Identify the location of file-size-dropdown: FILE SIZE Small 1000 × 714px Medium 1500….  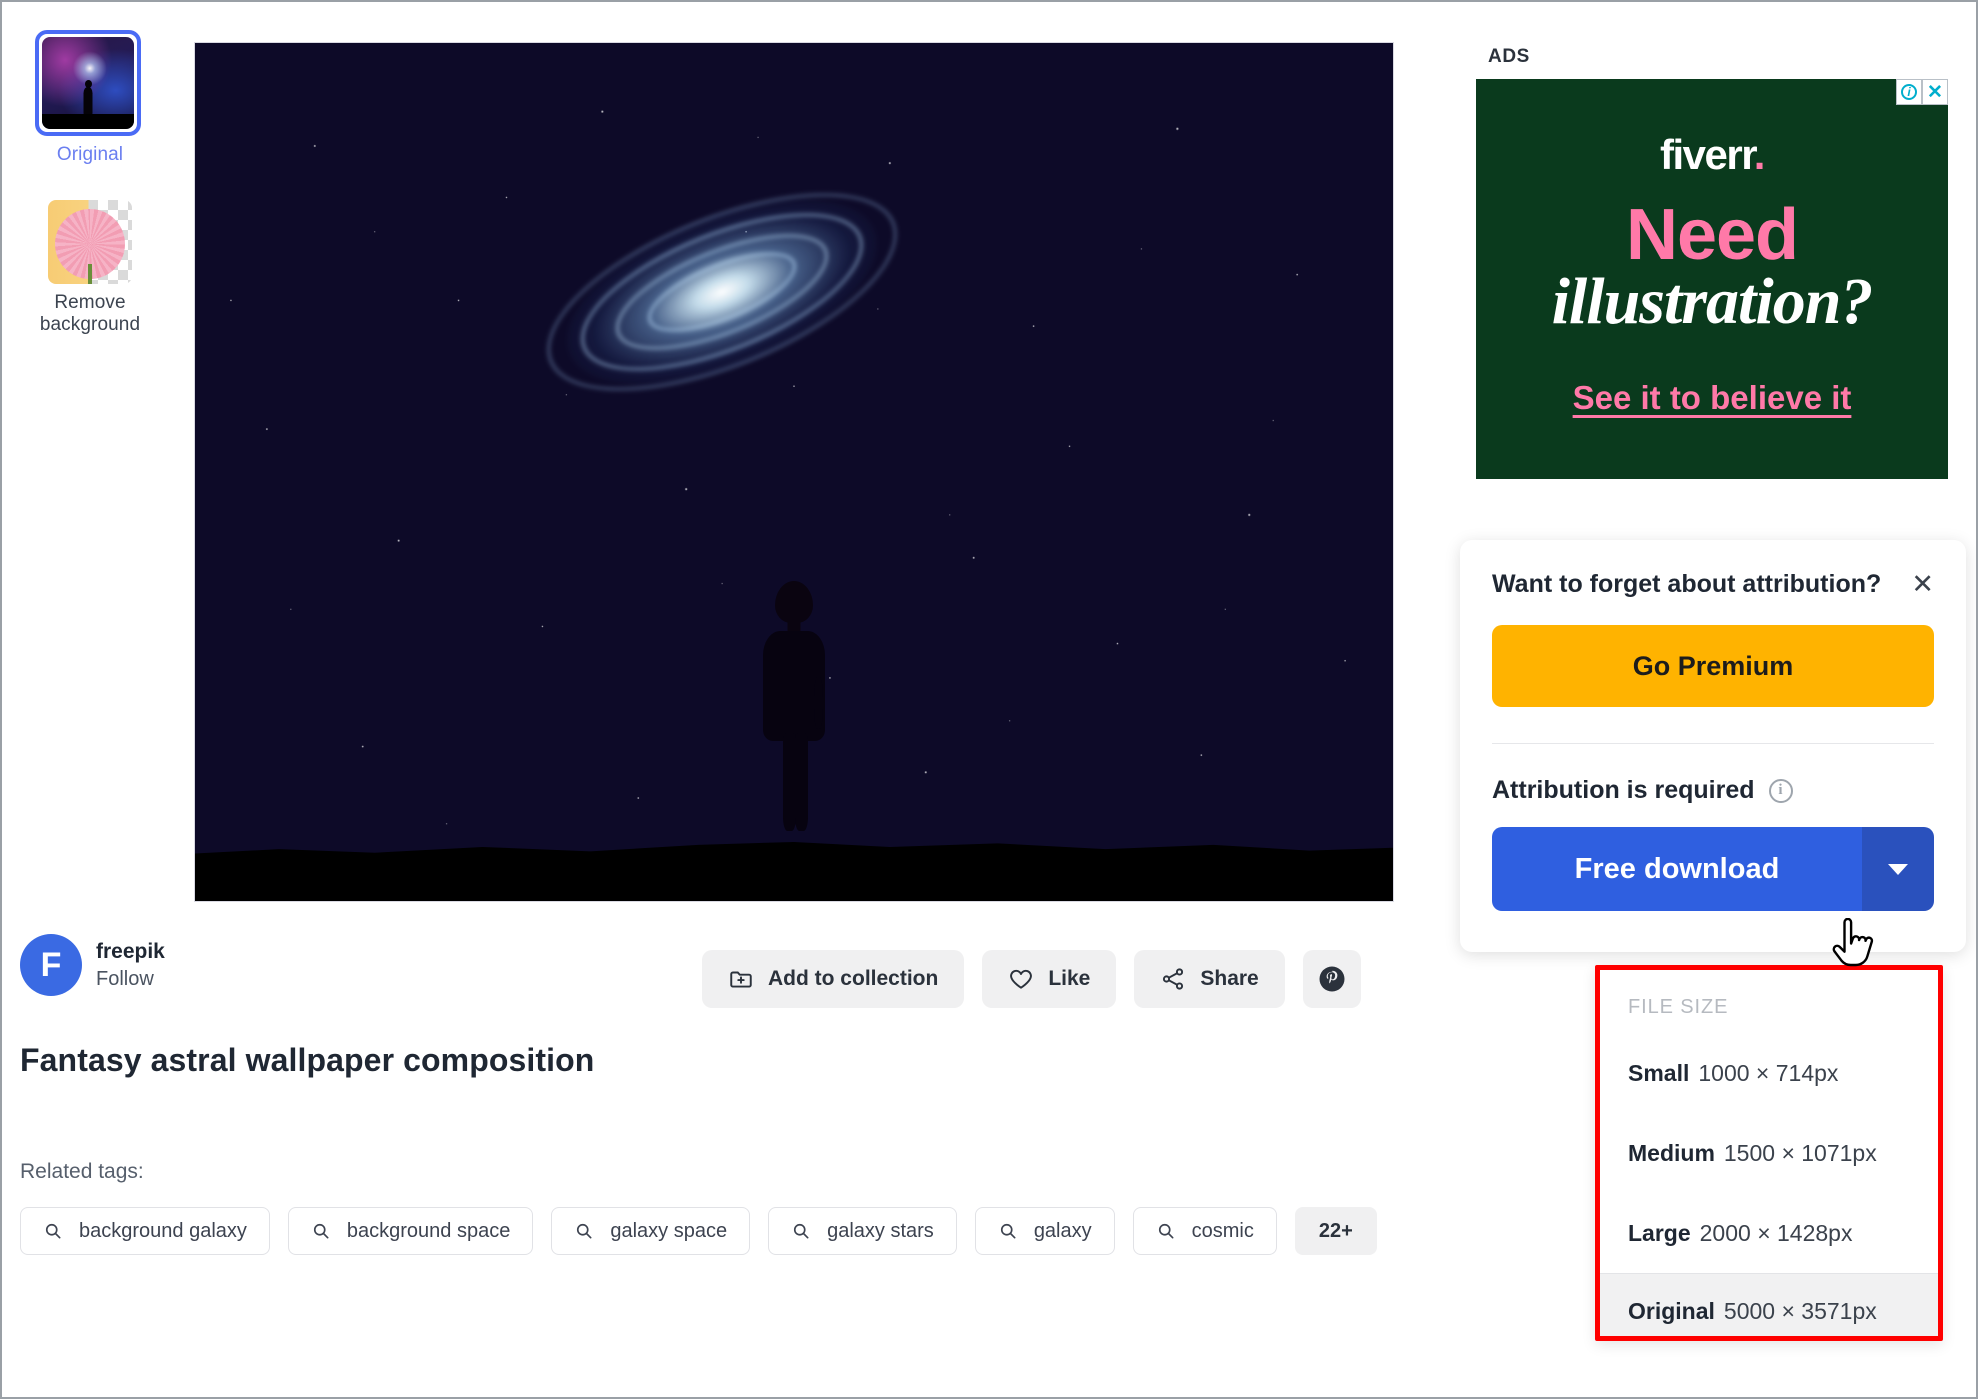
(1769, 1153).